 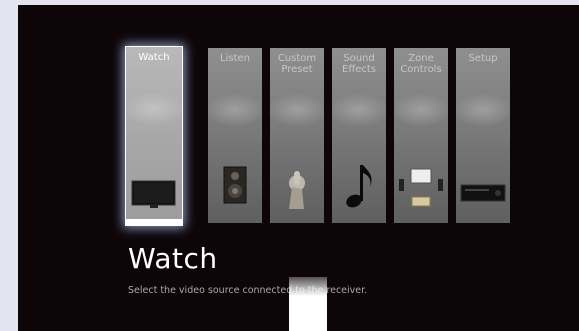 I want to click on tile-zone-controls: Zone Controls, so click(x=421, y=135).